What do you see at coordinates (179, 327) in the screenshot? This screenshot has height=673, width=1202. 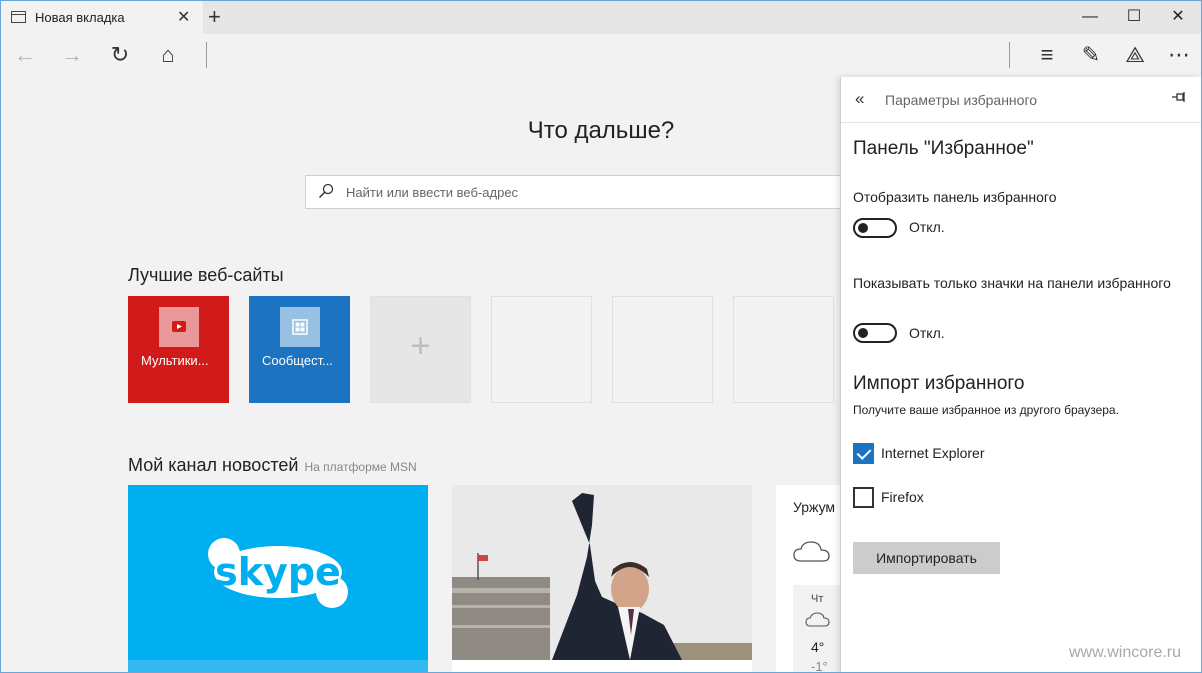 I see `youtube-icon` at bounding box center [179, 327].